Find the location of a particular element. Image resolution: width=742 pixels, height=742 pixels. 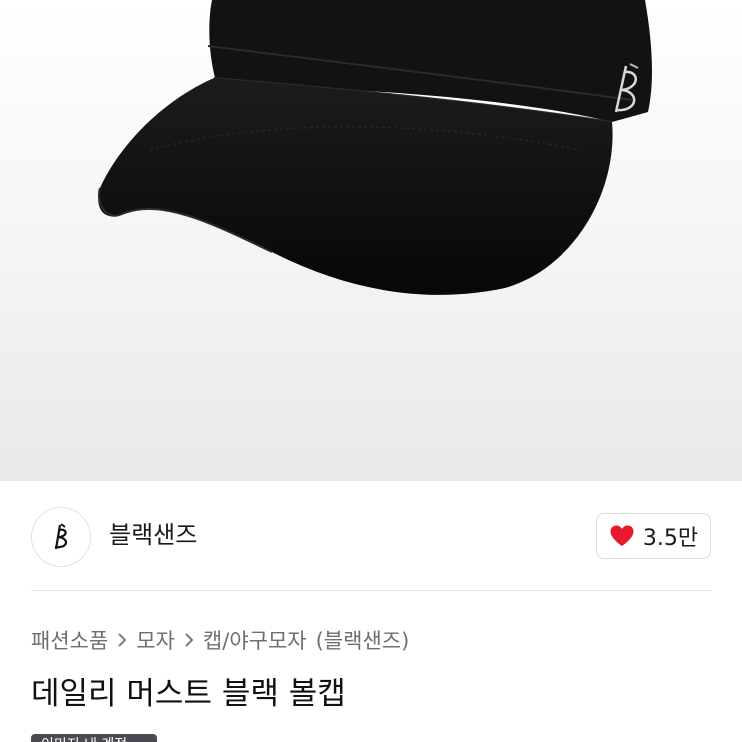

product-badge: 이미지 내 계정 is located at coordinates (94, 738).